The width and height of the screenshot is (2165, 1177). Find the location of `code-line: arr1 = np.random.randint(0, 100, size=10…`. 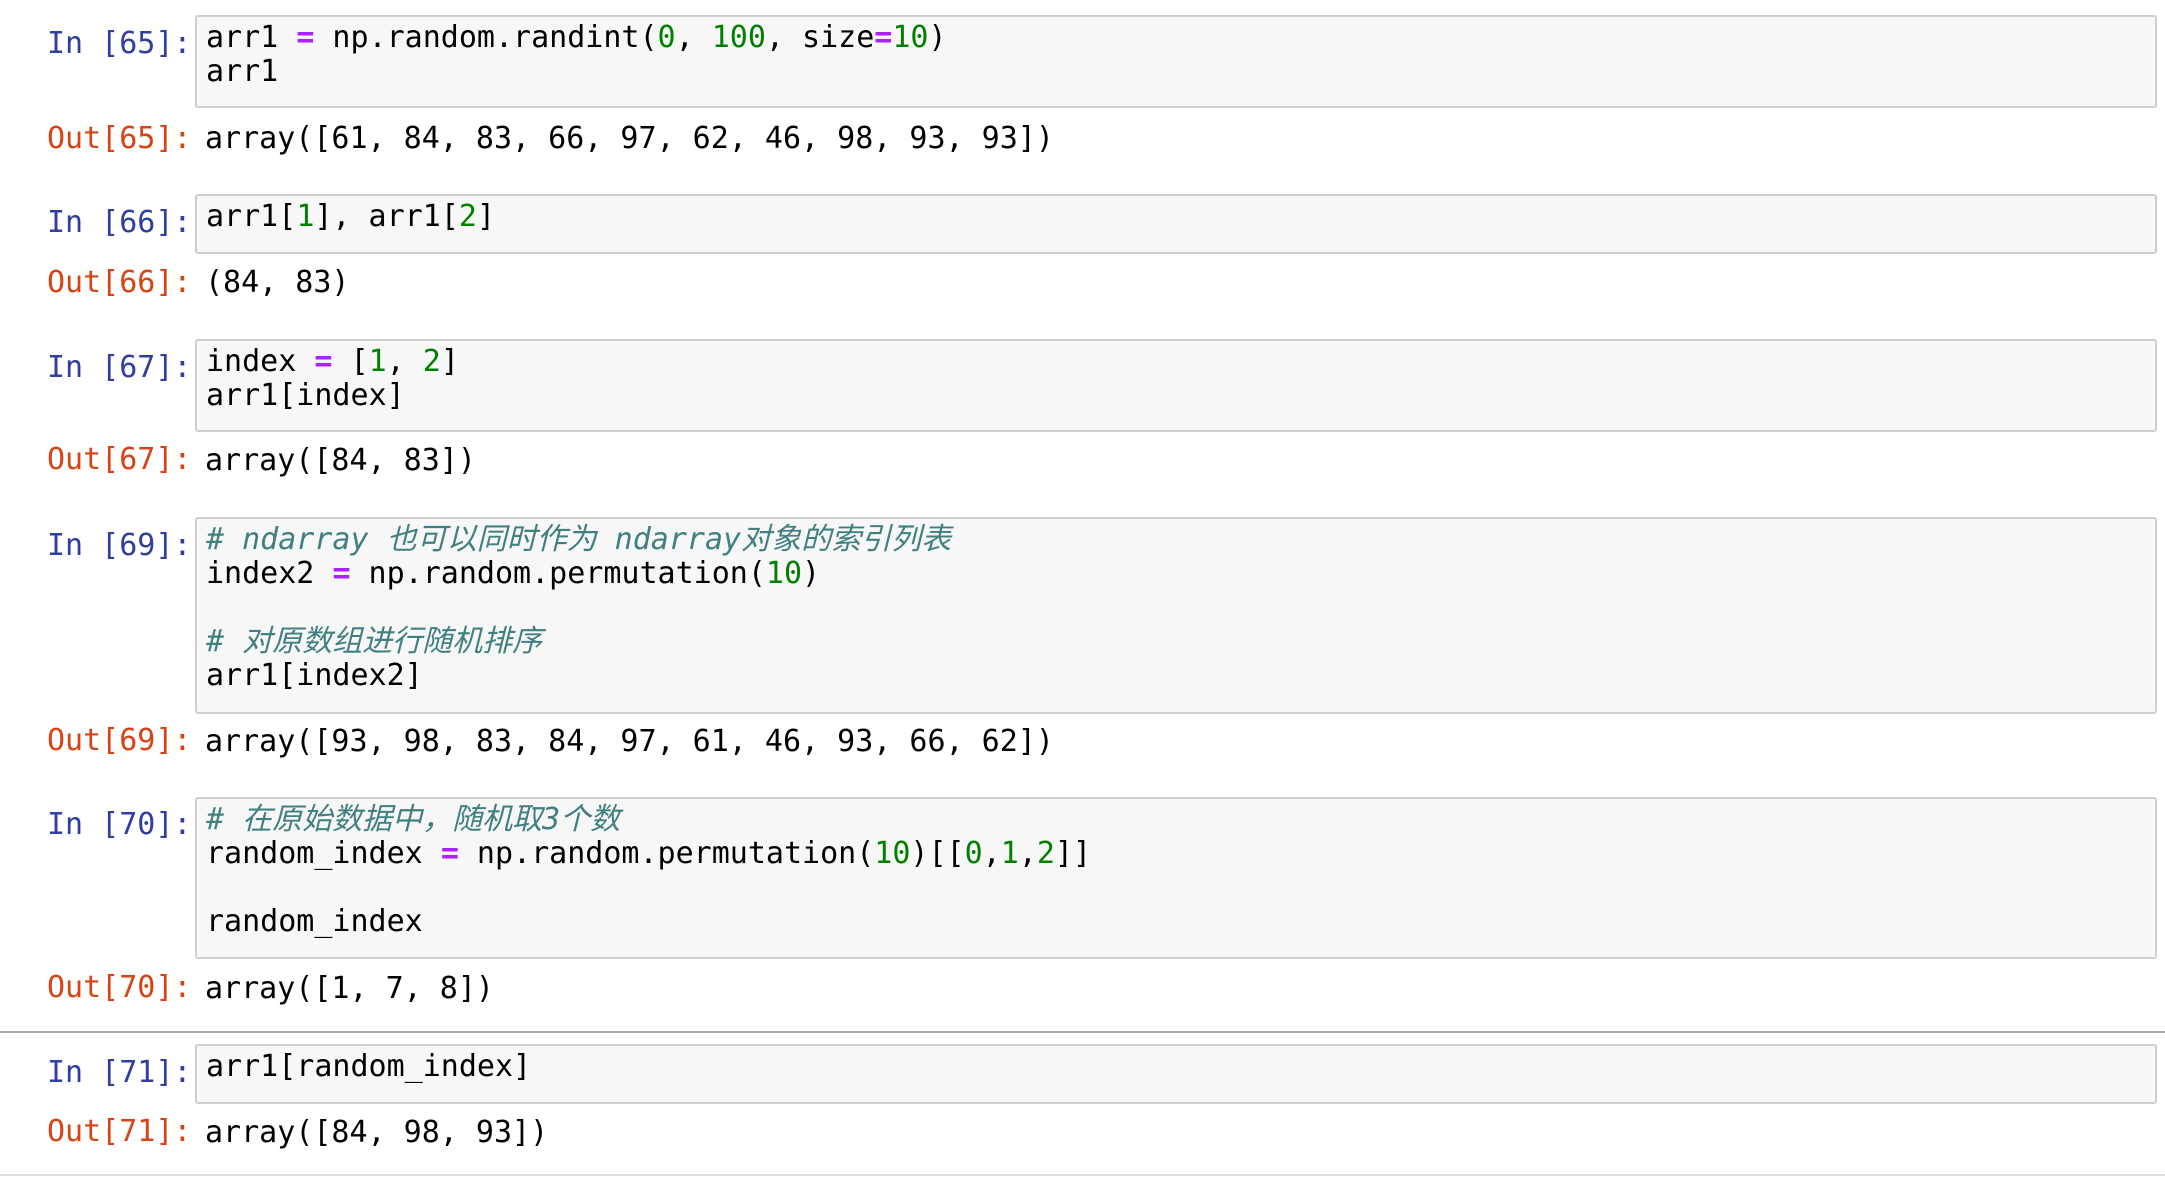

code-line: arr1 = np.random.randint(0, 100, size=10… is located at coordinates (1176, 38).